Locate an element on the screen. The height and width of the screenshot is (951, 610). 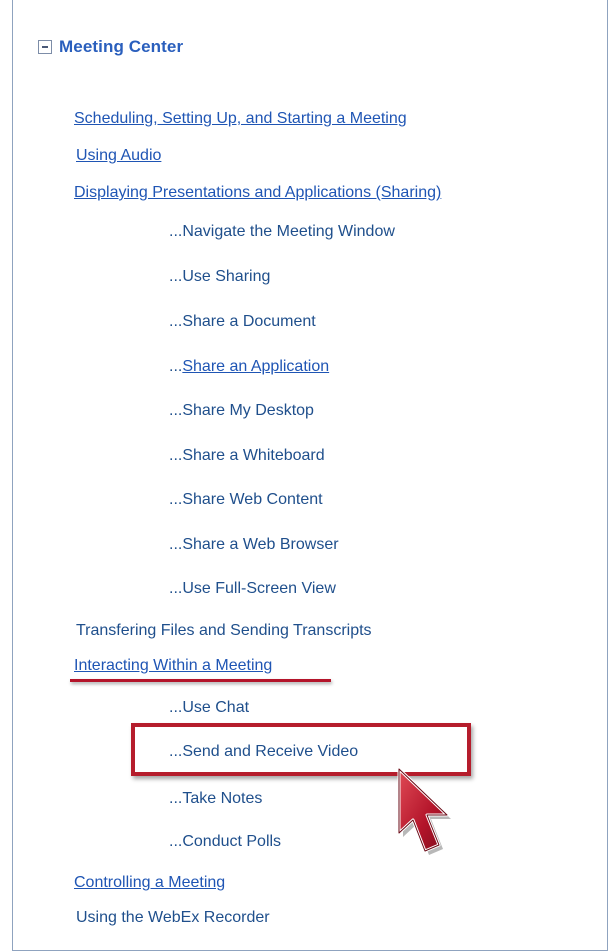
subtopic-take-notes: ...Take Notes is located at coordinates (215, 799).